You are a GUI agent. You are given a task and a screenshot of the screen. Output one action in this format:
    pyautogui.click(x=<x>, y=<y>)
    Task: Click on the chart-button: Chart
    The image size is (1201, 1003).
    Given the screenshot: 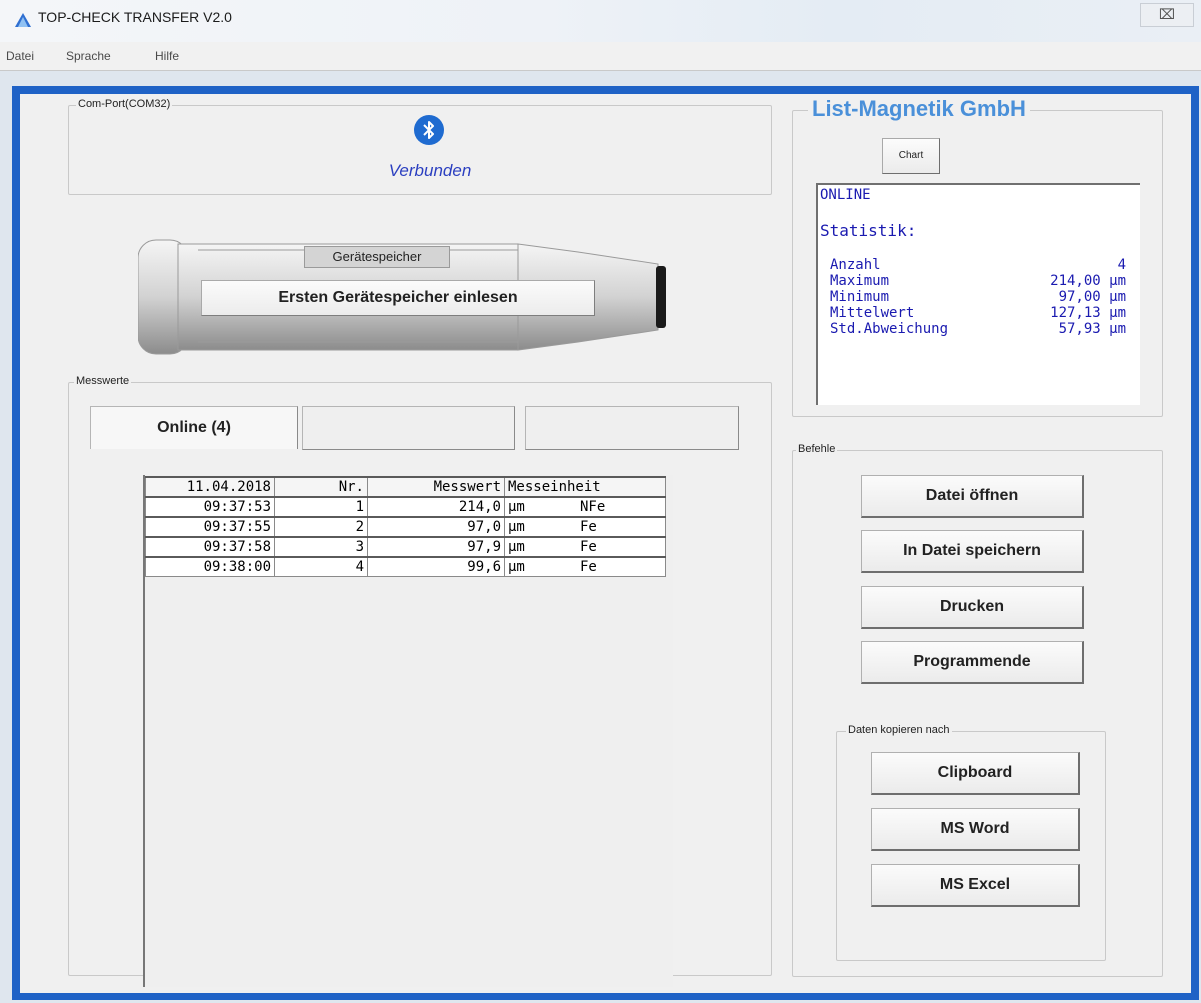 What is the action you would take?
    pyautogui.click(x=911, y=156)
    